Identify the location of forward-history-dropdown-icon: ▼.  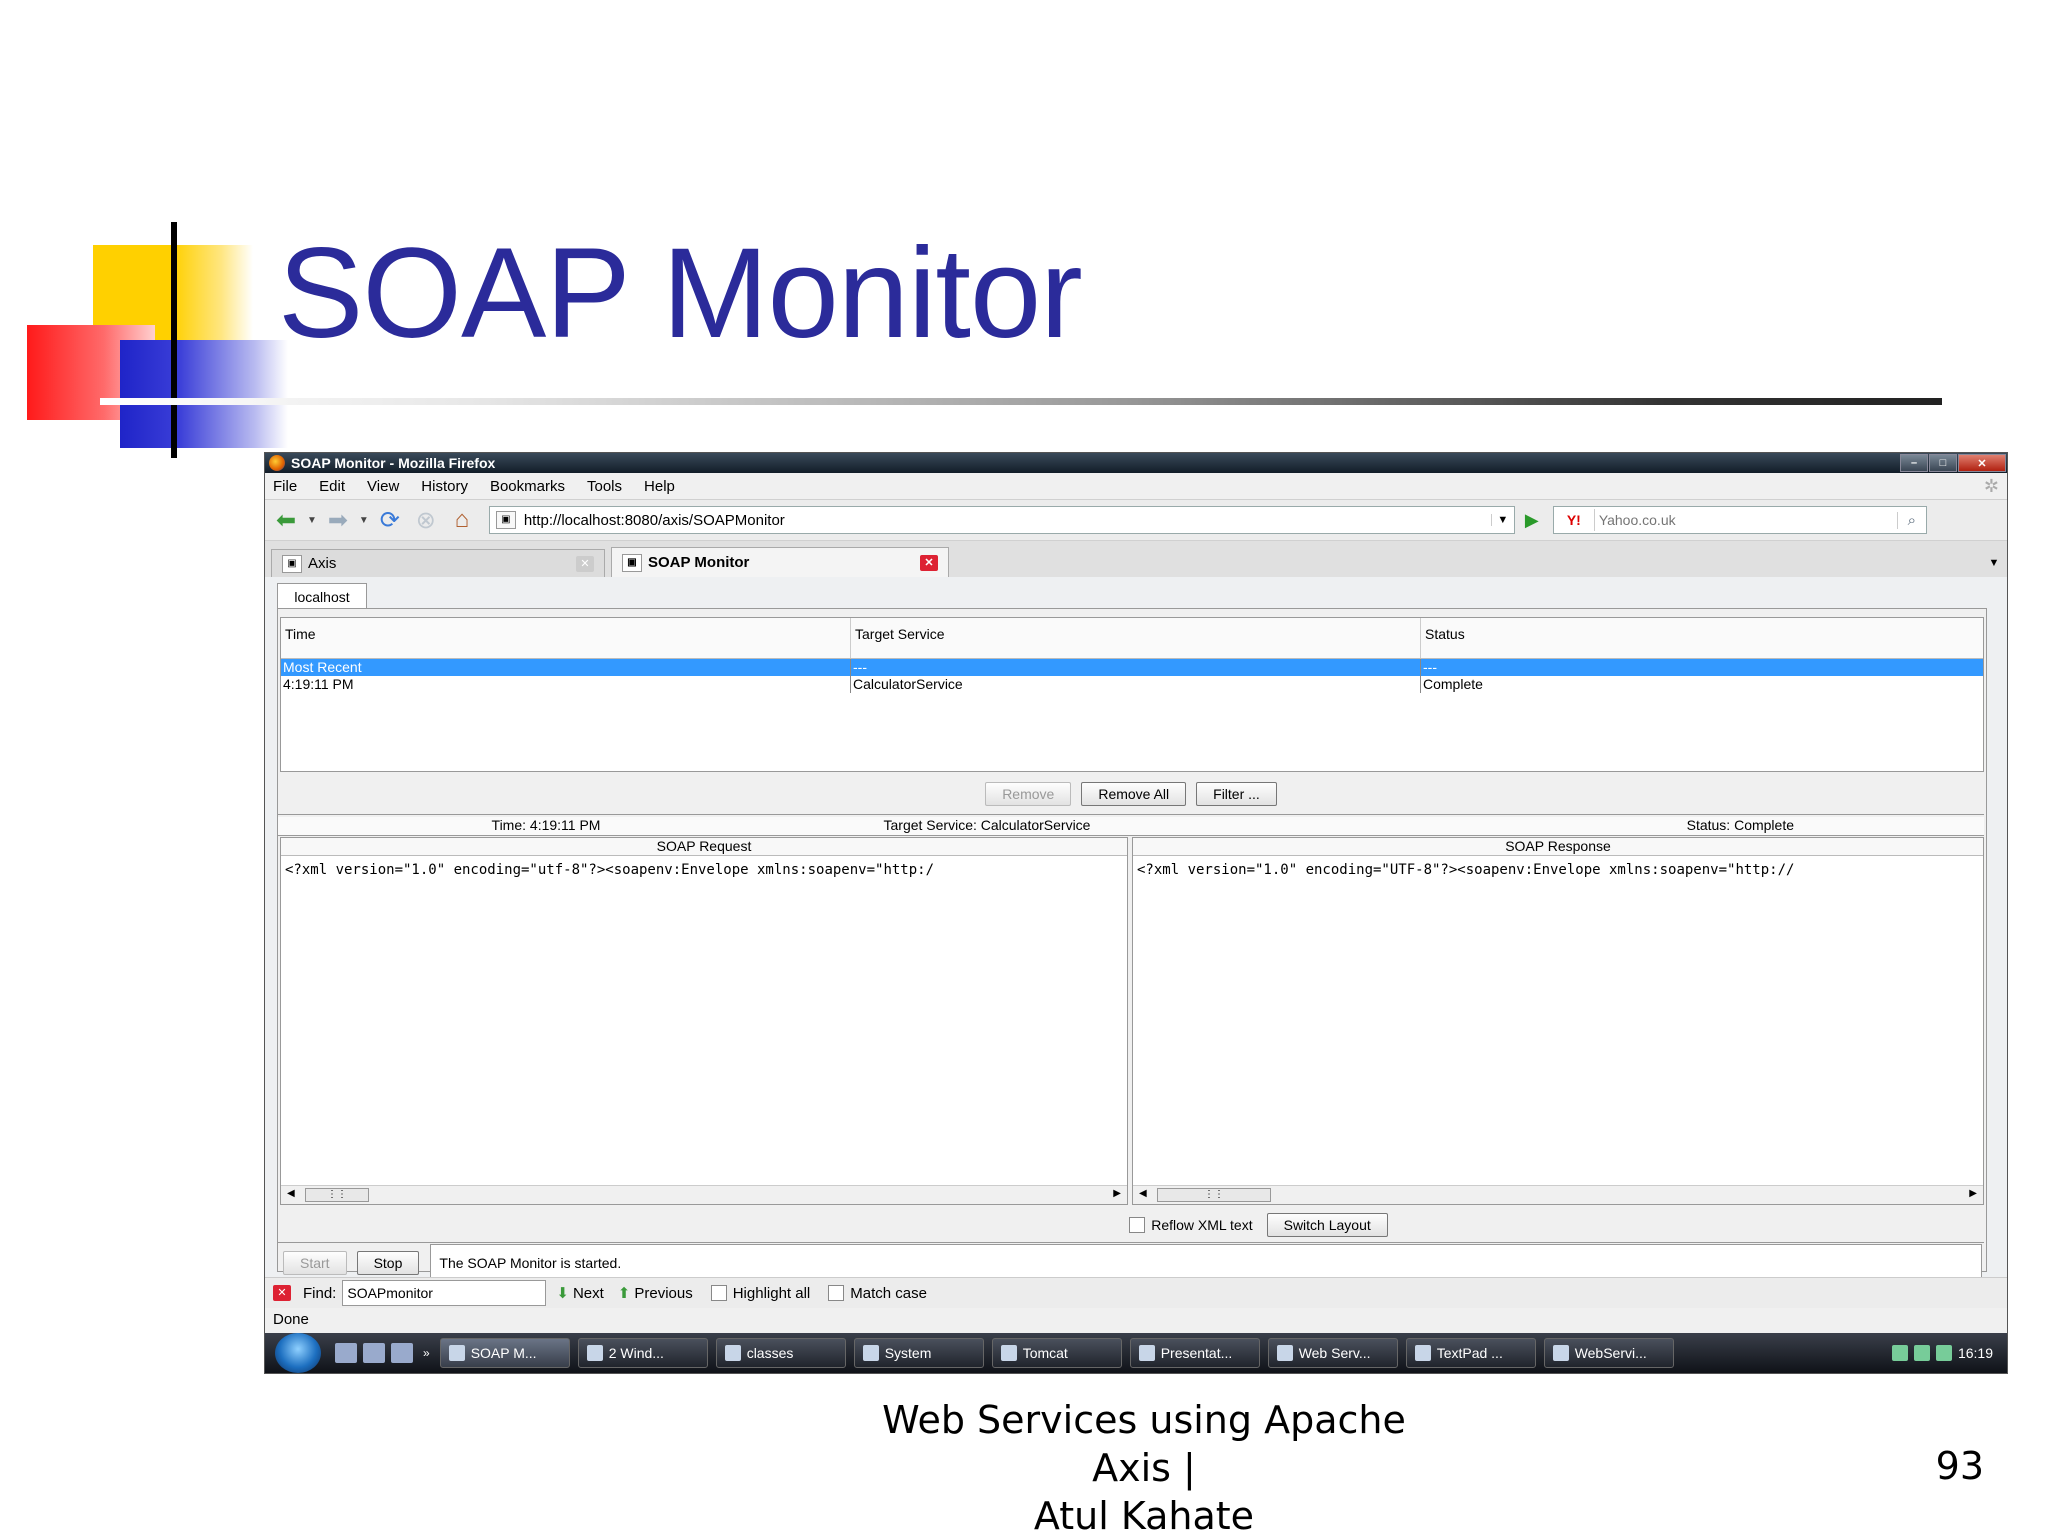
(364, 520).